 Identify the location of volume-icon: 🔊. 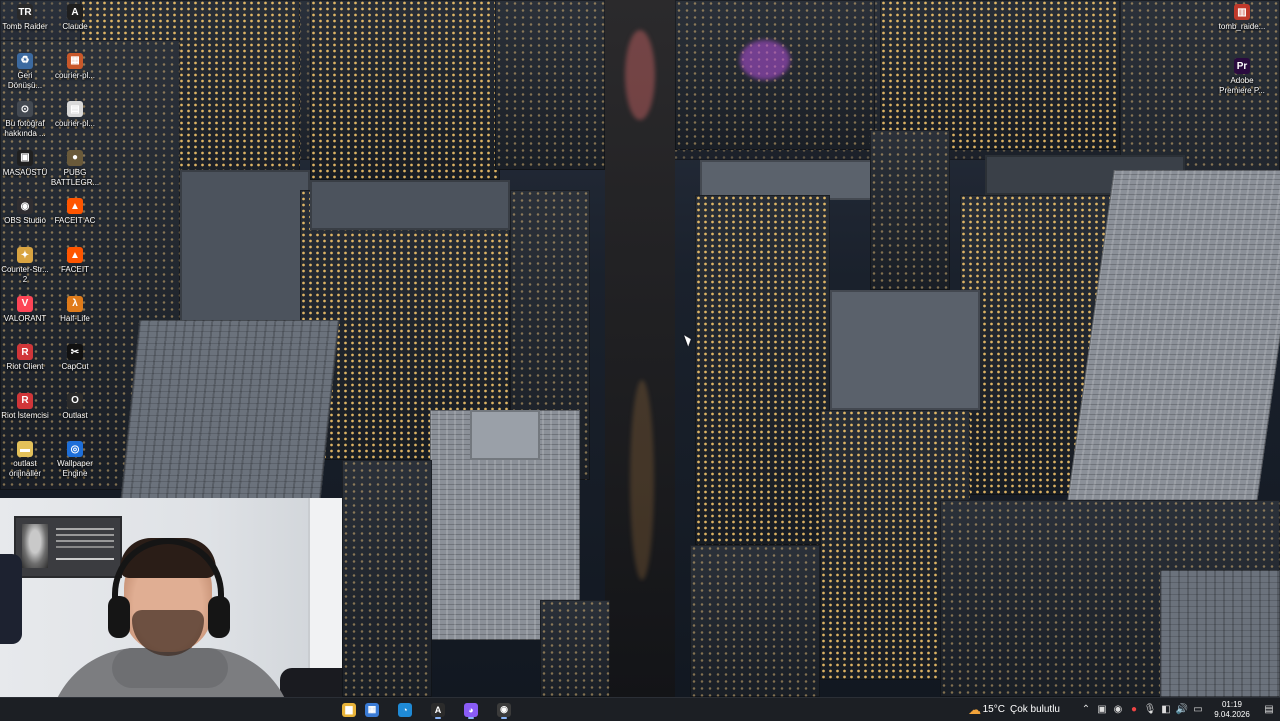
(1182, 709).